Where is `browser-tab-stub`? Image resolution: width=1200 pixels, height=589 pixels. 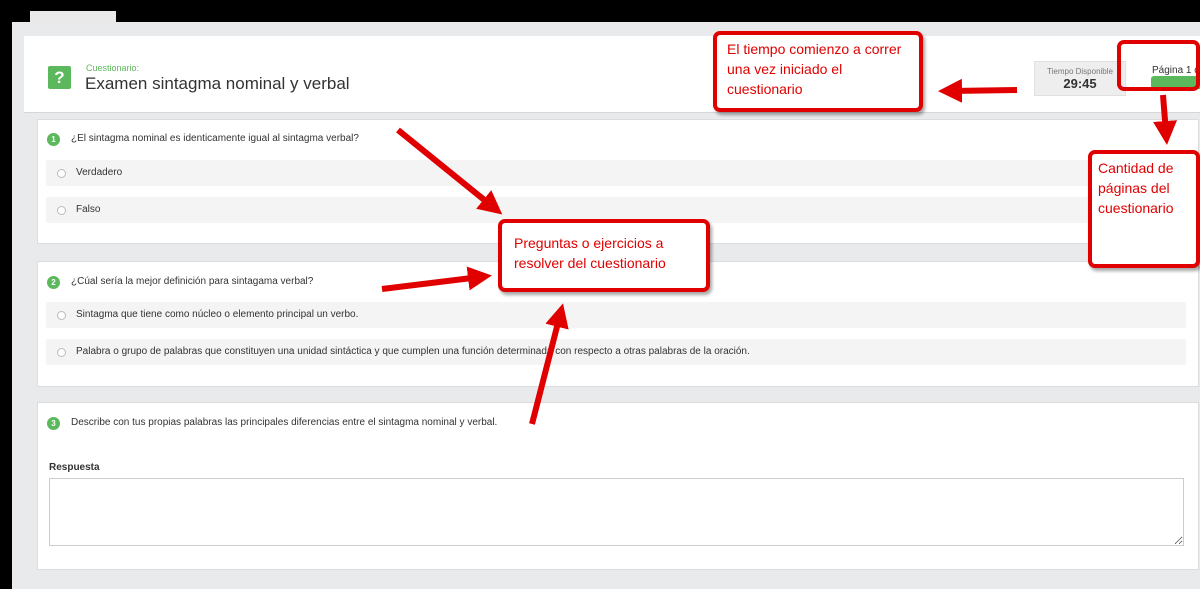 browser-tab-stub is located at coordinates (73, 16).